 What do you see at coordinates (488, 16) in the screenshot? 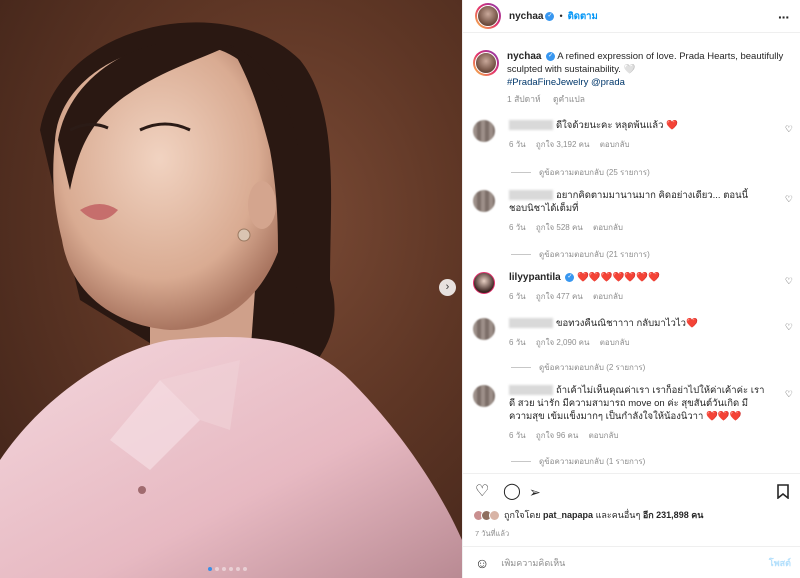
I see `author-avatar` at bounding box center [488, 16].